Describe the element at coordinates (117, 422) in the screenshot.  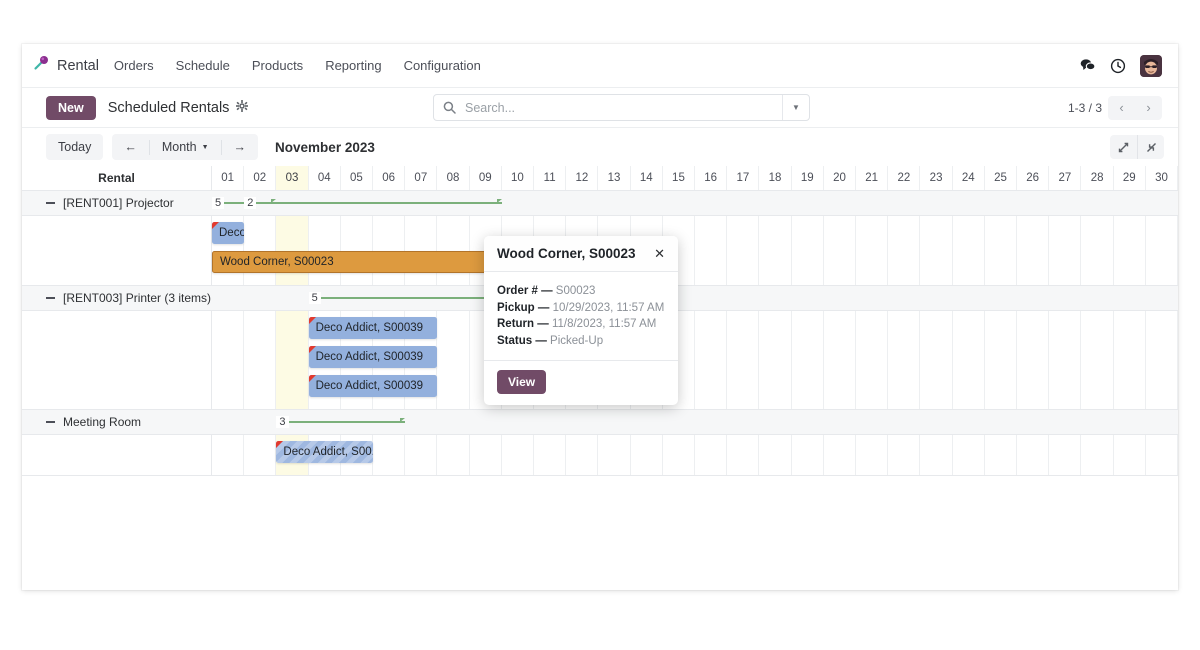
I see `gantt-group-label-cell: Meeting Room` at that location.